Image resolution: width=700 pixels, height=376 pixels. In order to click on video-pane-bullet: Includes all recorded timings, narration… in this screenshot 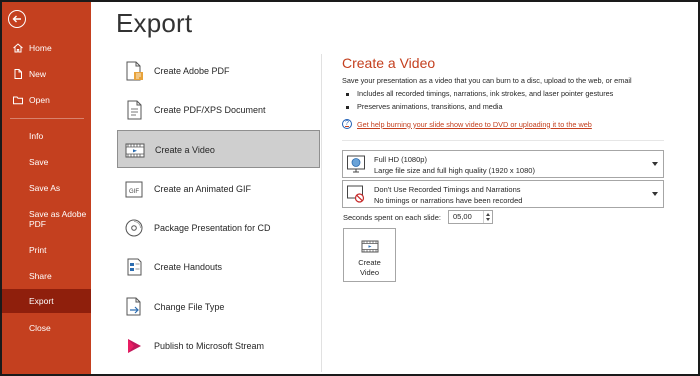, I will do `click(479, 93)`.